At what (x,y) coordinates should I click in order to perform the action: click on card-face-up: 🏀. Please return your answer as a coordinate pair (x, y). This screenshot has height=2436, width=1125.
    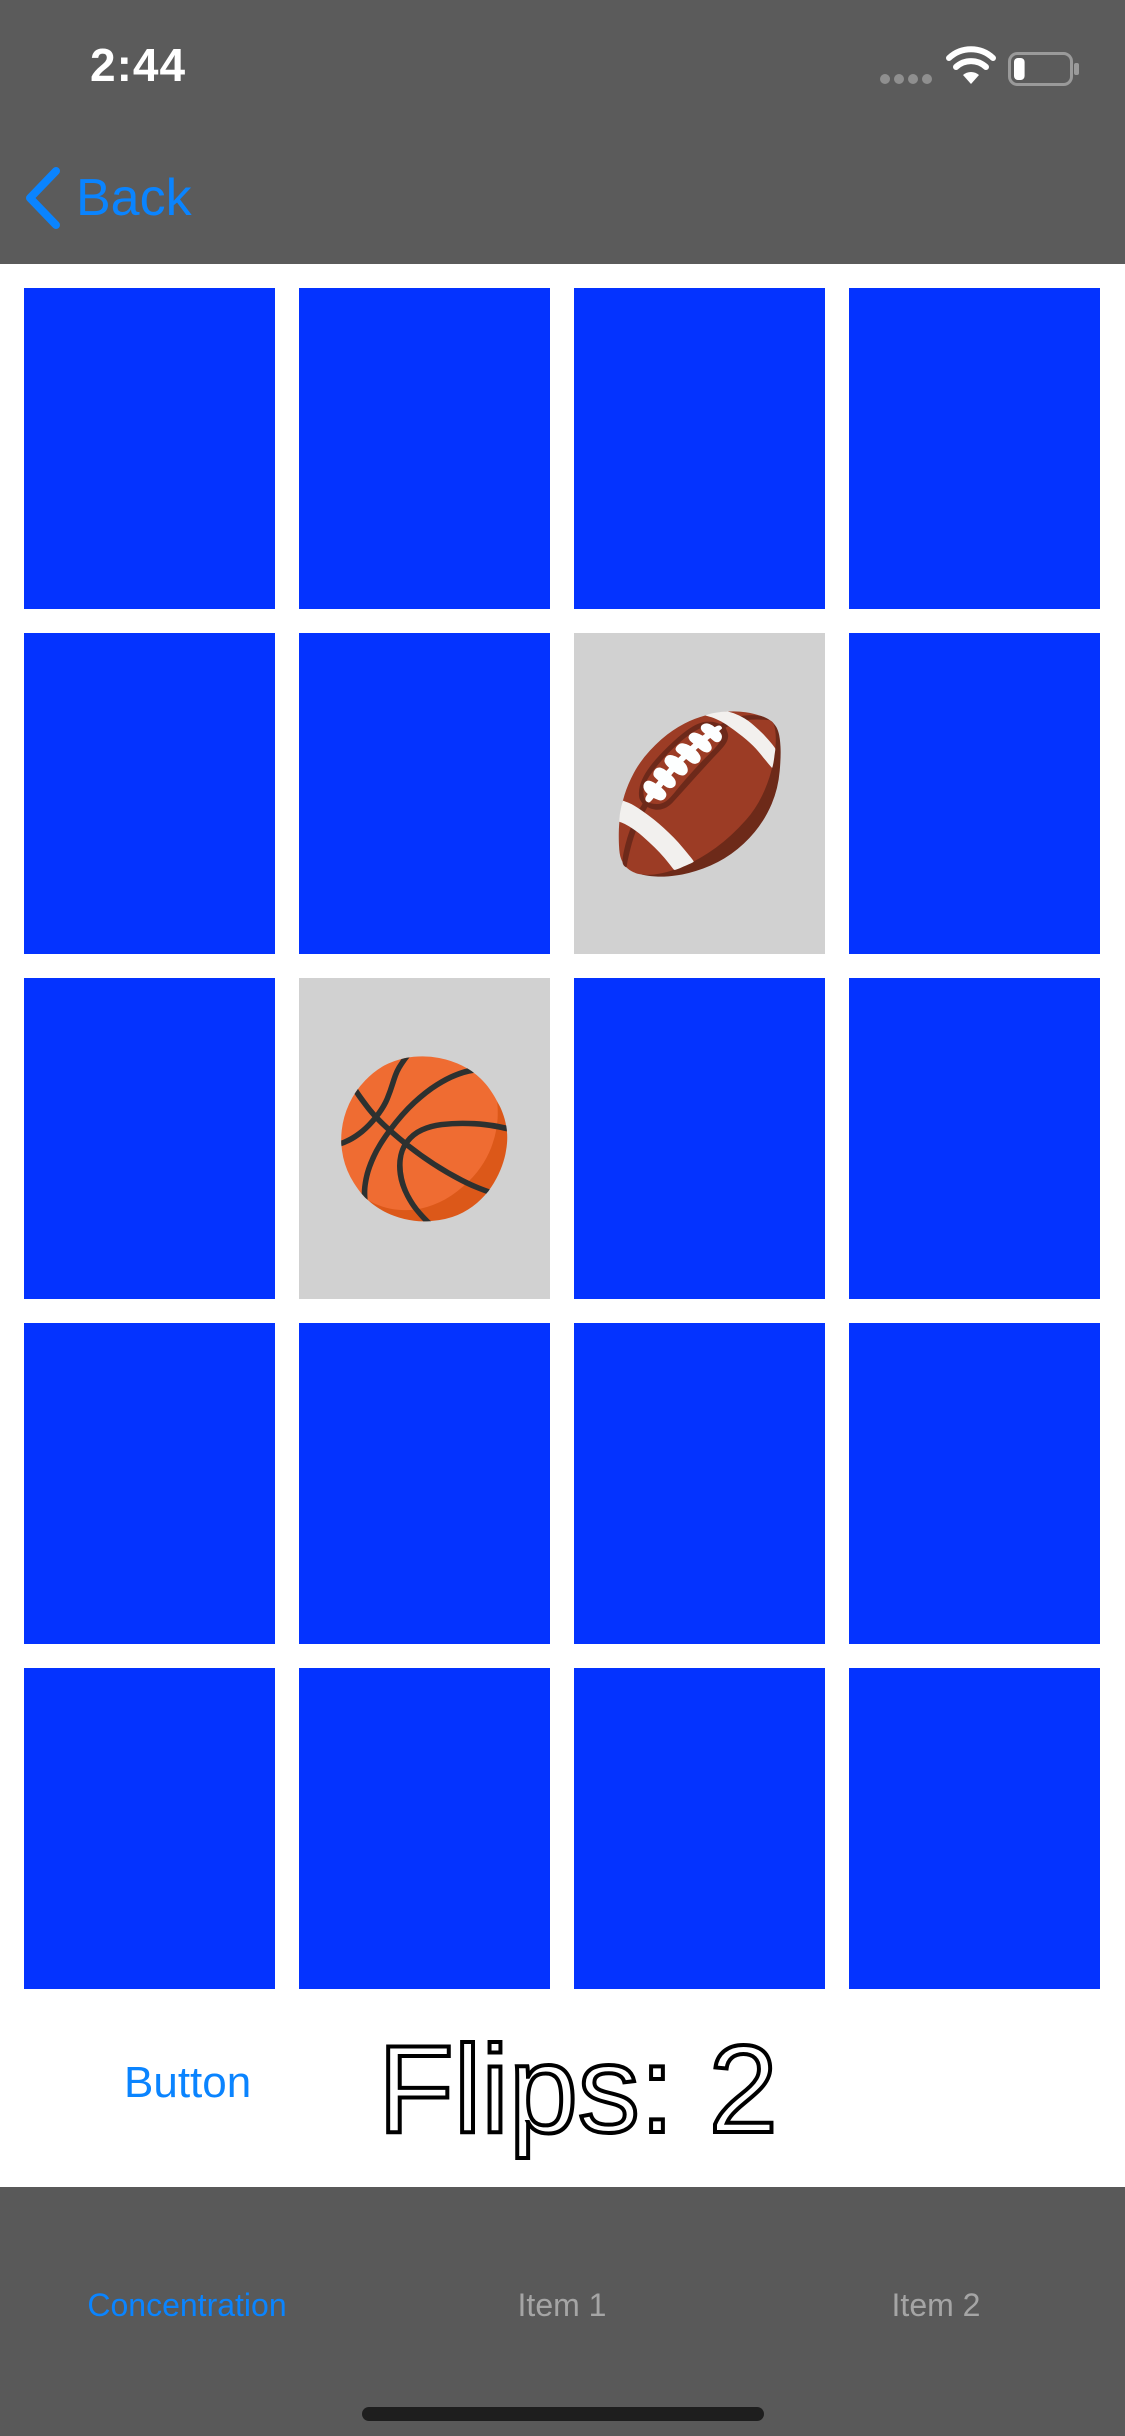
    Looking at the image, I should click on (424, 1138).